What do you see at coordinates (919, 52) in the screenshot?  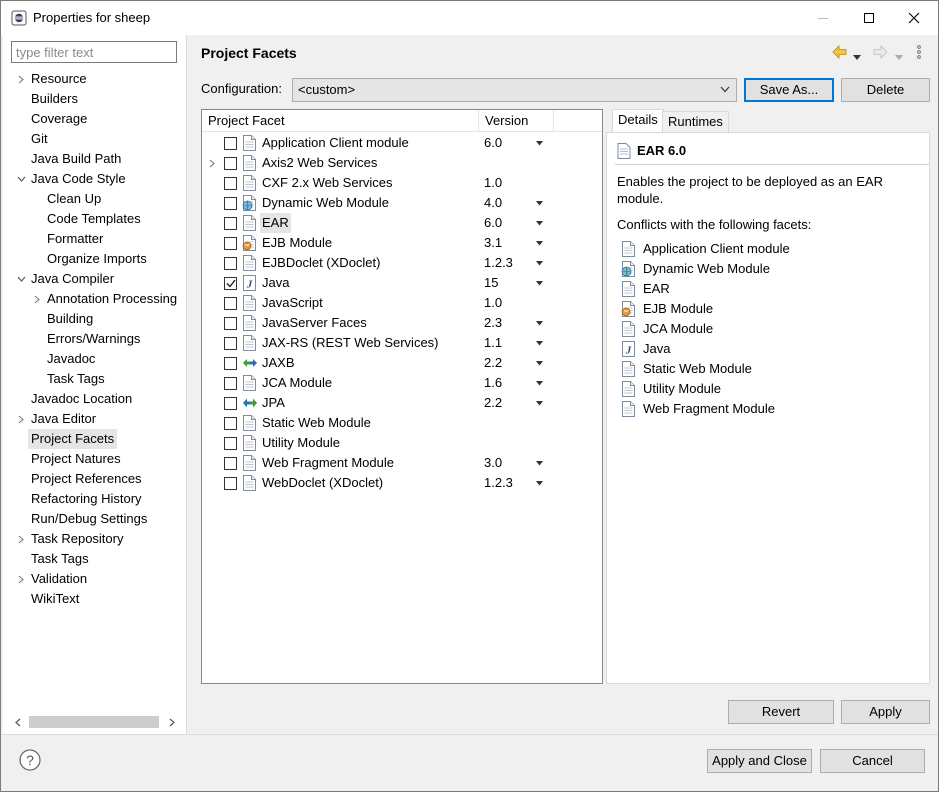 I see `view-menu-icon` at bounding box center [919, 52].